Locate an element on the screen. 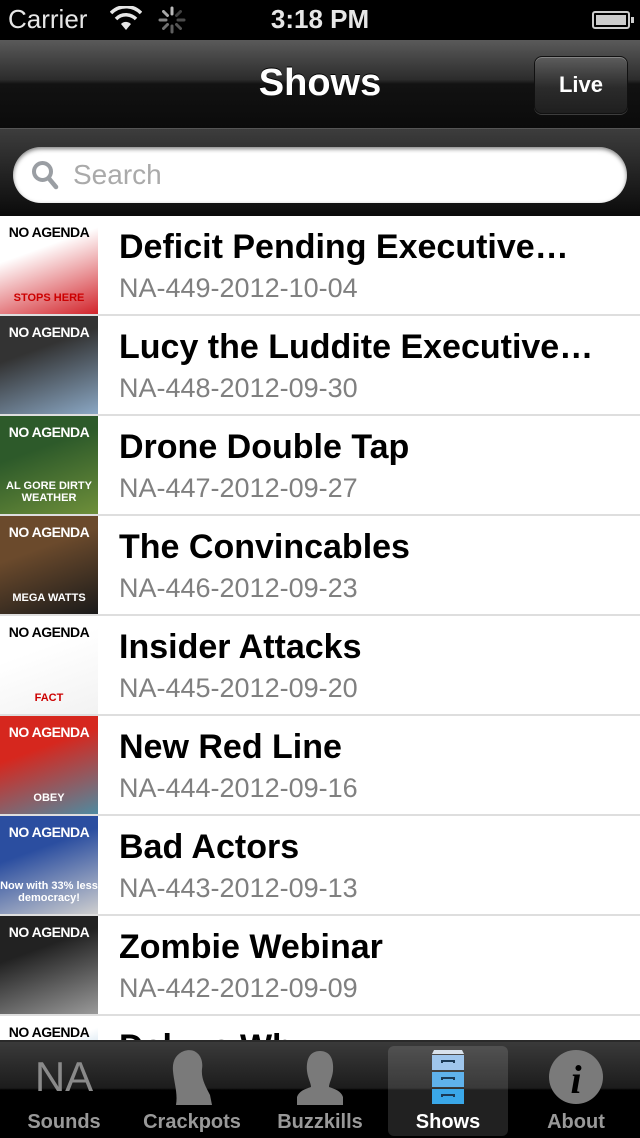  navigation-bar: Shows Live is located at coordinates (320, 84).